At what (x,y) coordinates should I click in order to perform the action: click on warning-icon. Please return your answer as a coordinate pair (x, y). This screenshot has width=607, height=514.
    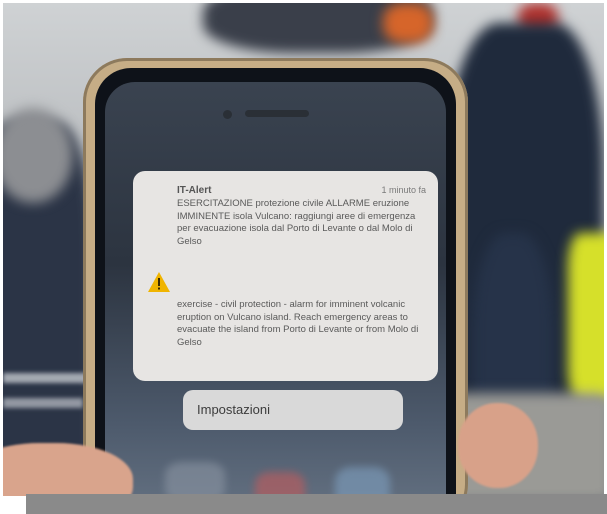
    Looking at the image, I should click on (159, 282).